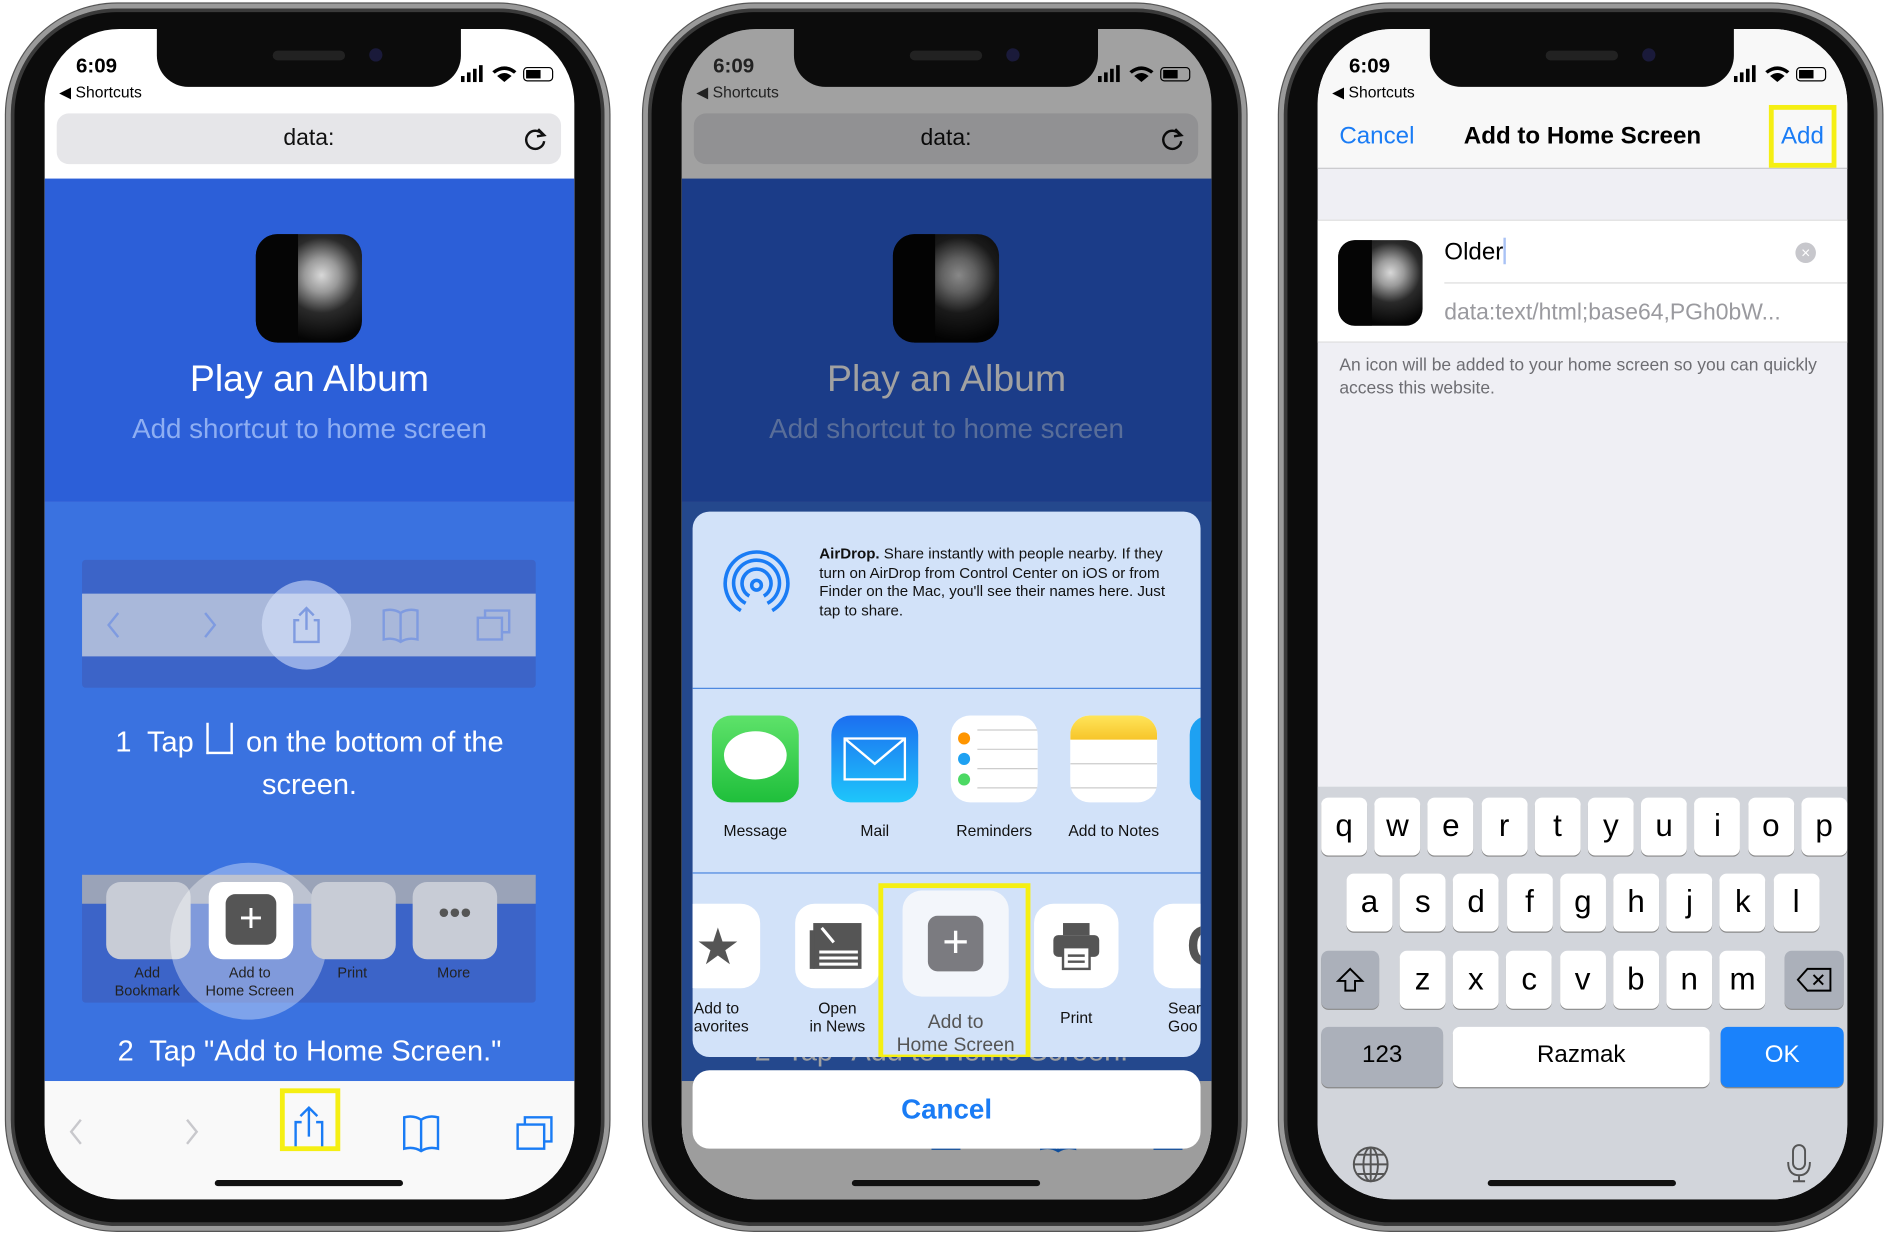  What do you see at coordinates (309, 139) in the screenshot?
I see `url-bar: data:` at bounding box center [309, 139].